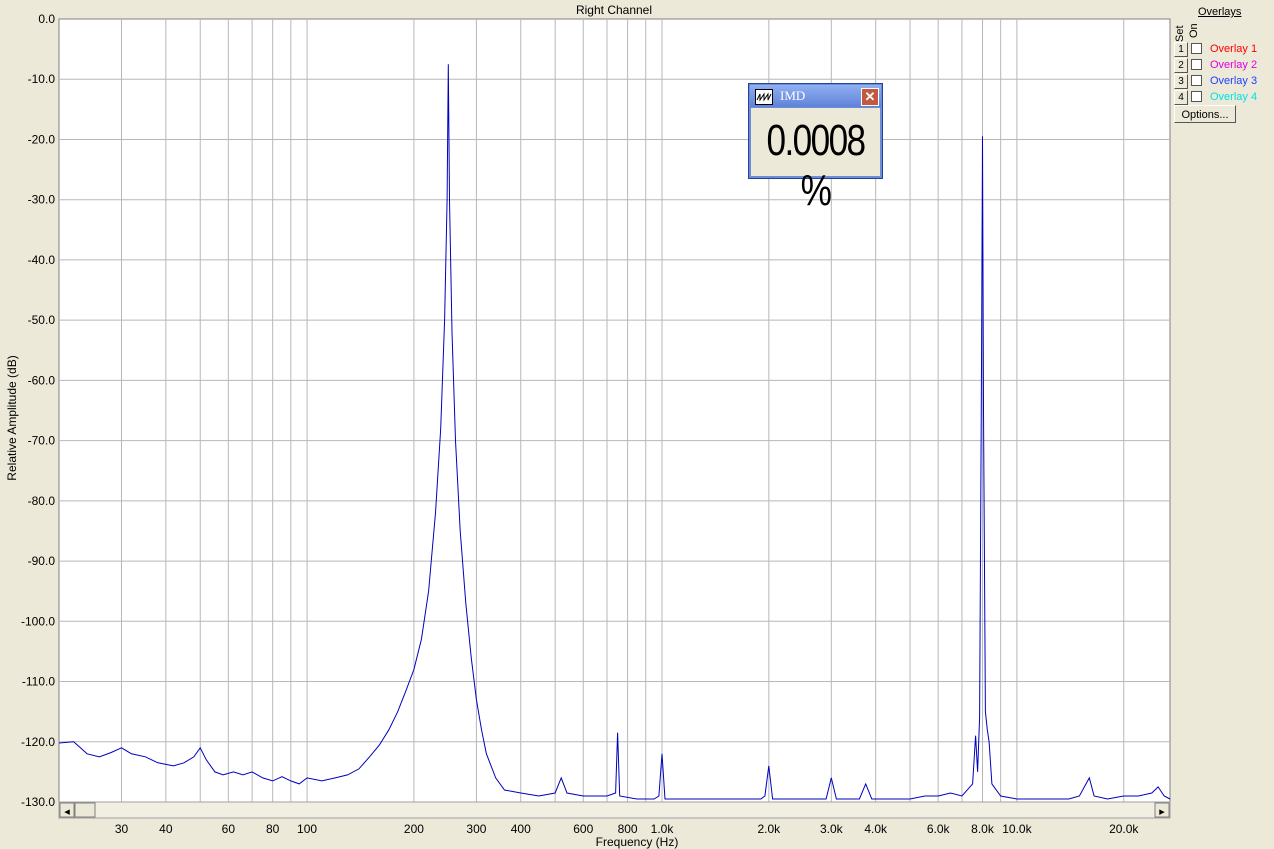  I want to click on imd-window-title: IMD, so click(793, 95).